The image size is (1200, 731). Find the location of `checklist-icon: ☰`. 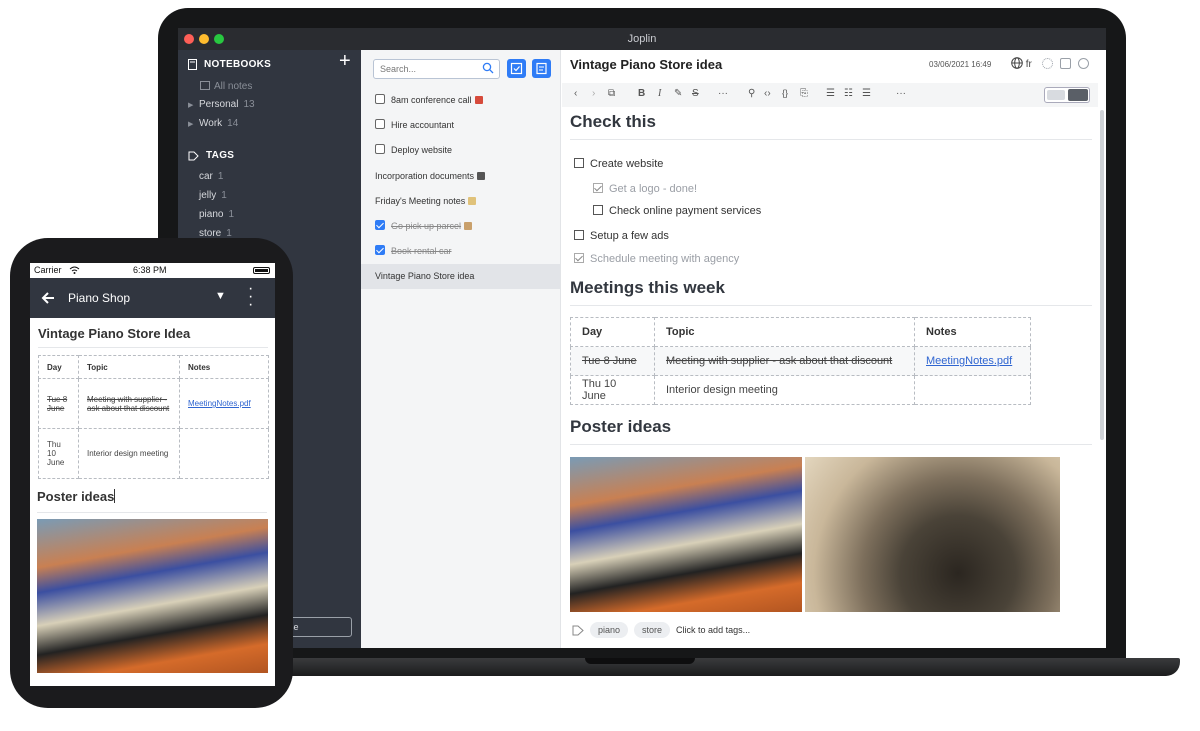

checklist-icon: ☰ is located at coordinates (866, 93).